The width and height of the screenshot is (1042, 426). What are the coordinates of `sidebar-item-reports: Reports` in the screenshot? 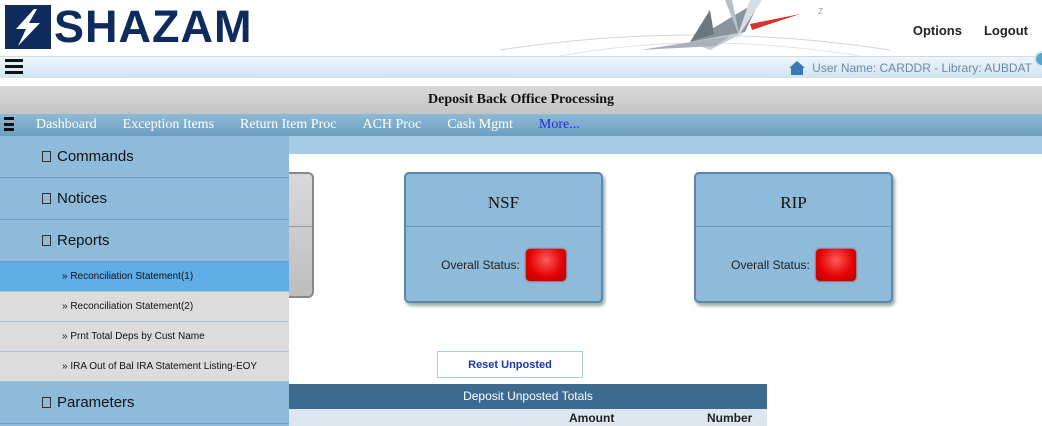 It's located at (144, 241).